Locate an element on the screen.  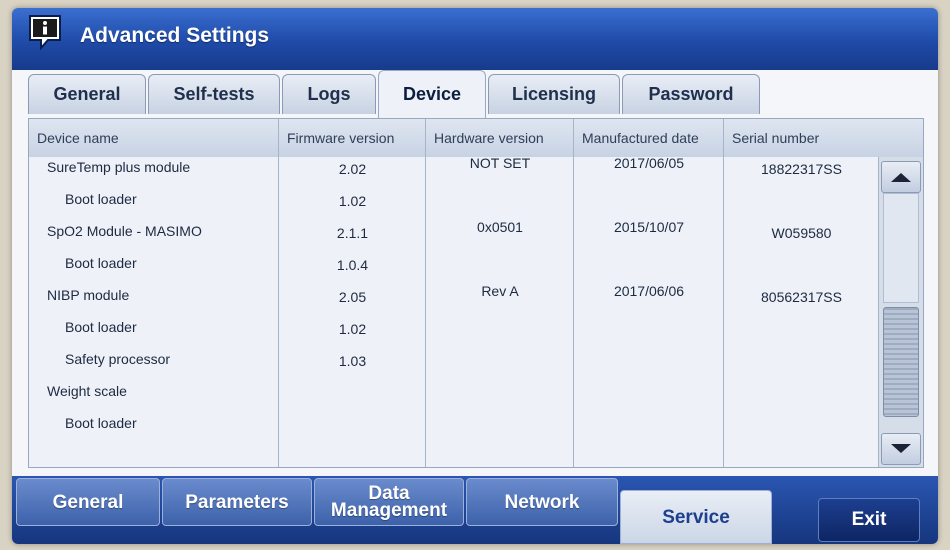
scroll-up-button is located at coordinates (901, 177).